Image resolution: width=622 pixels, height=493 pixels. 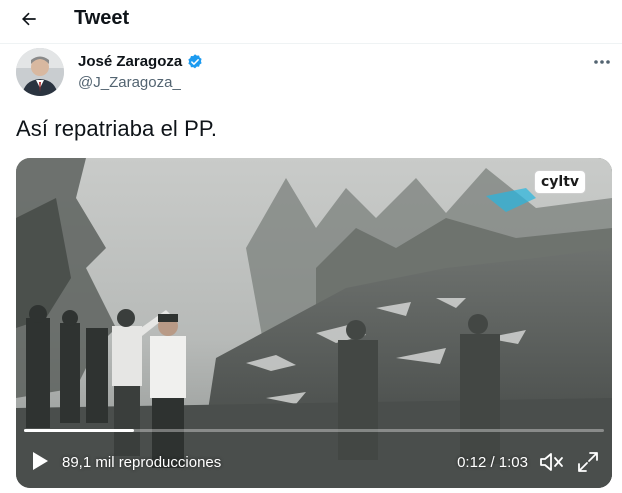 What do you see at coordinates (314, 430) in the screenshot?
I see `video-progress-bar` at bounding box center [314, 430].